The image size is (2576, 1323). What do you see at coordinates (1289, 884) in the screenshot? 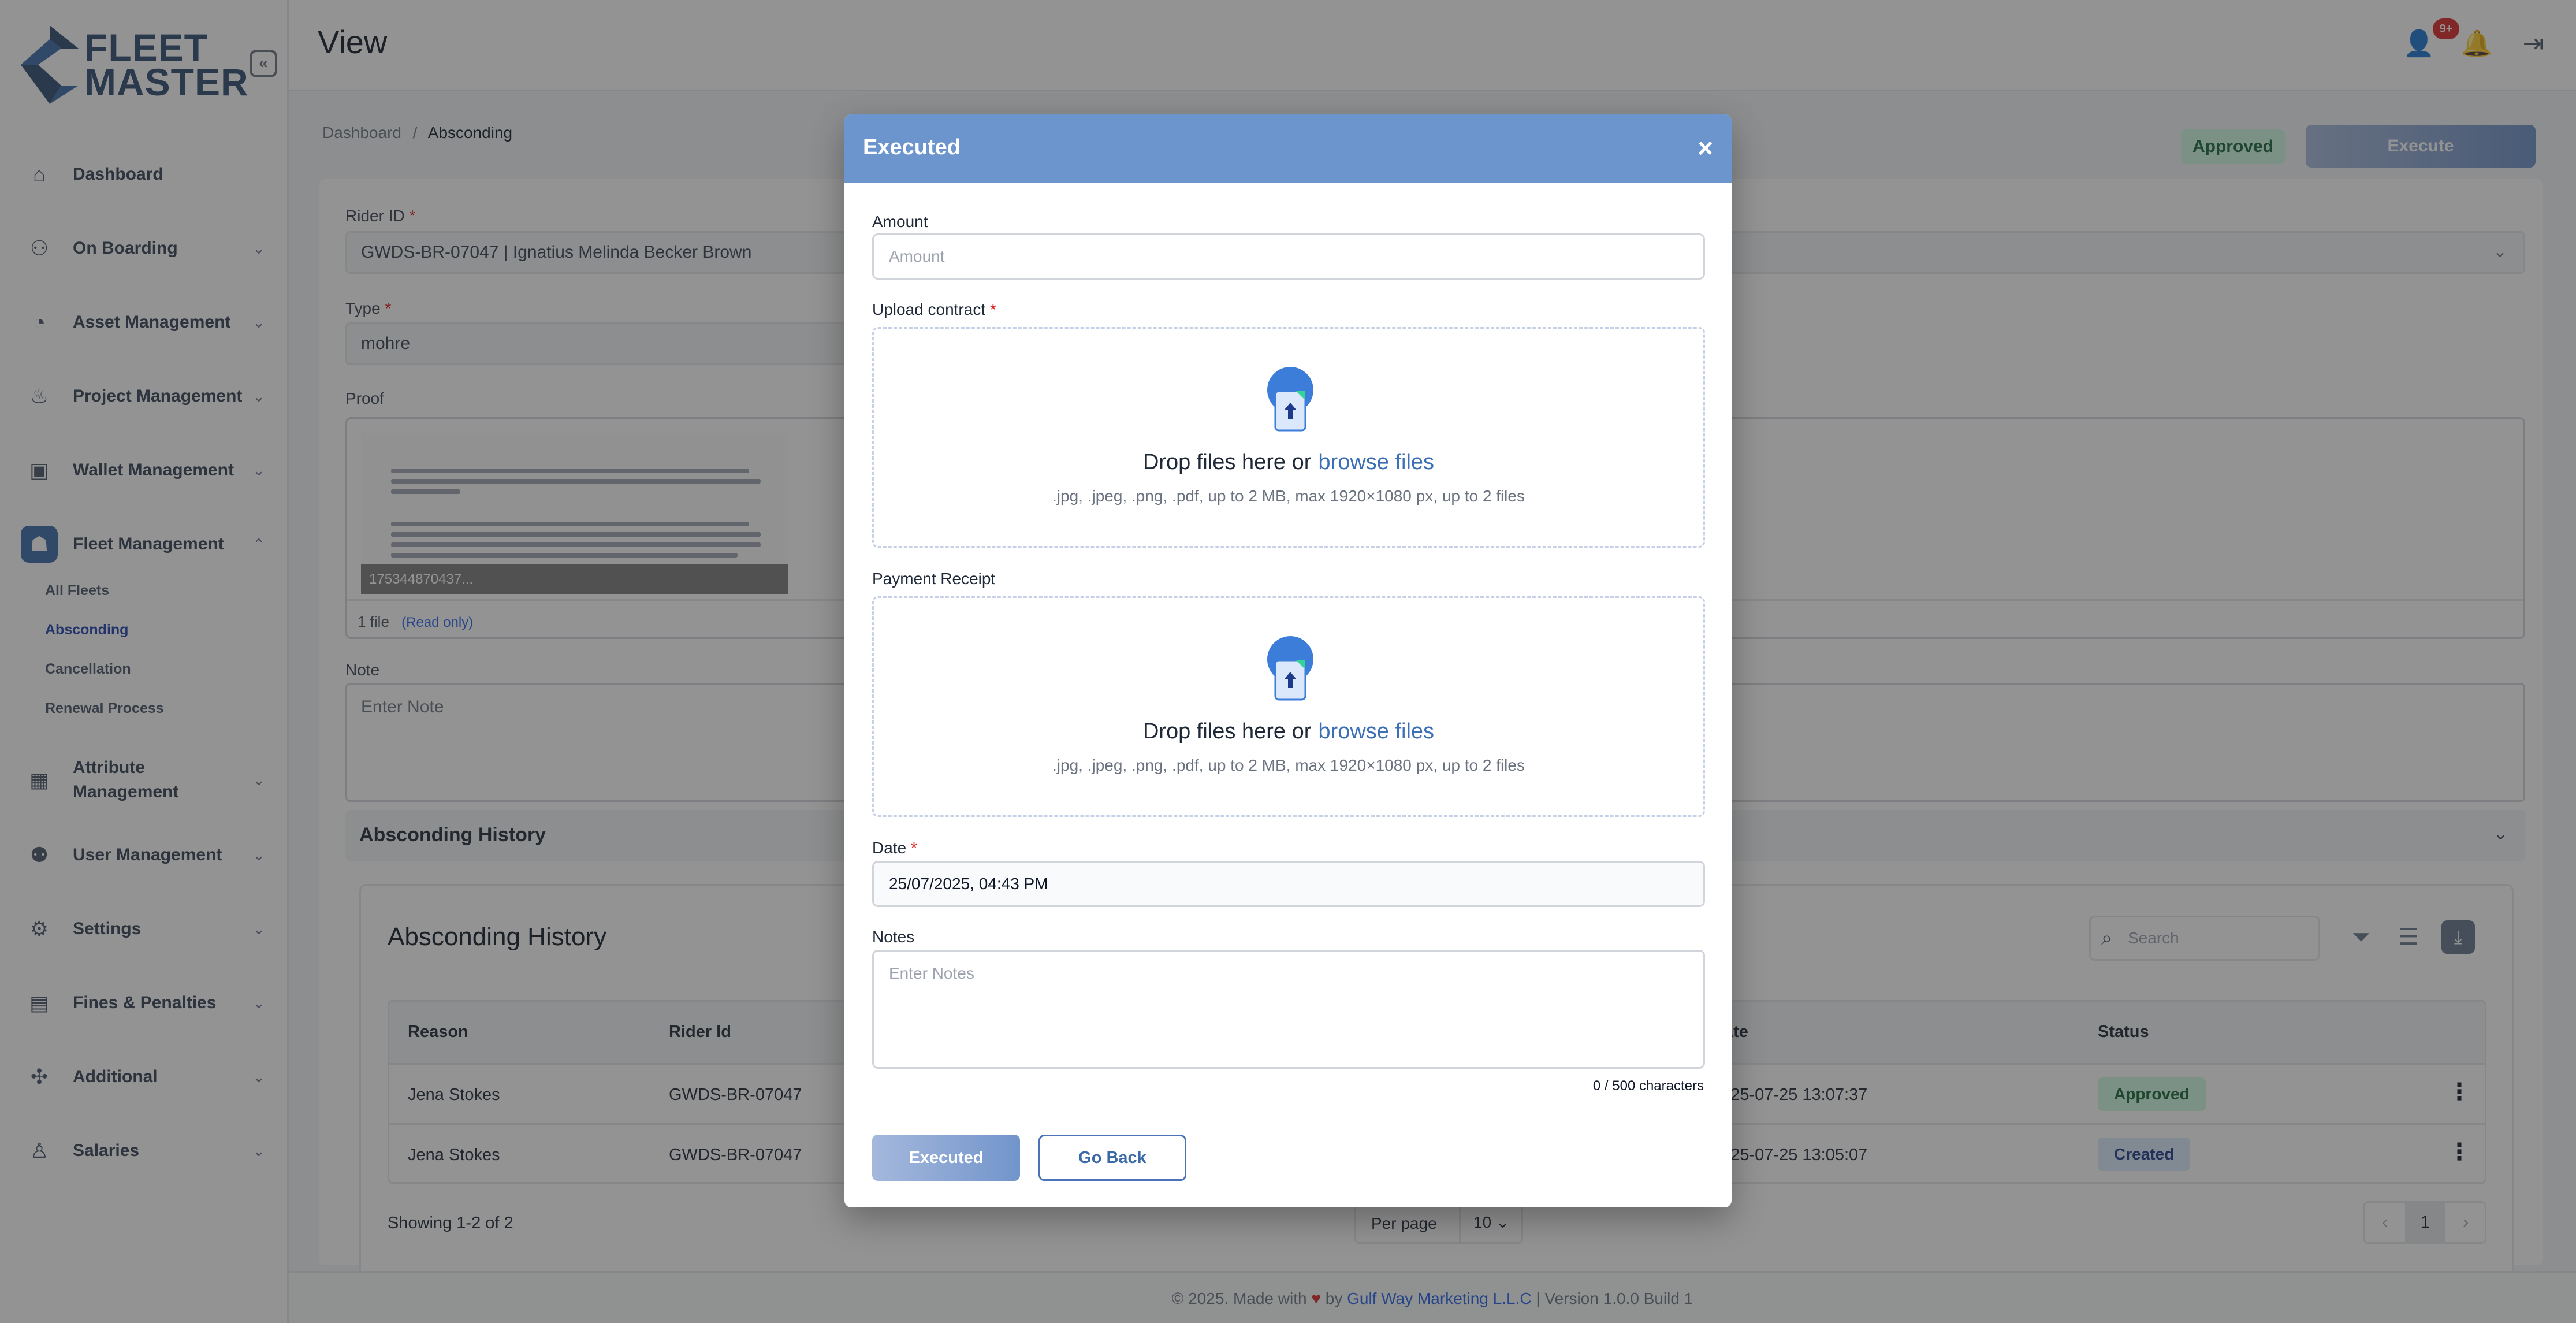
I see `date-input: 25/07/2025, 04:43 PM` at bounding box center [1289, 884].